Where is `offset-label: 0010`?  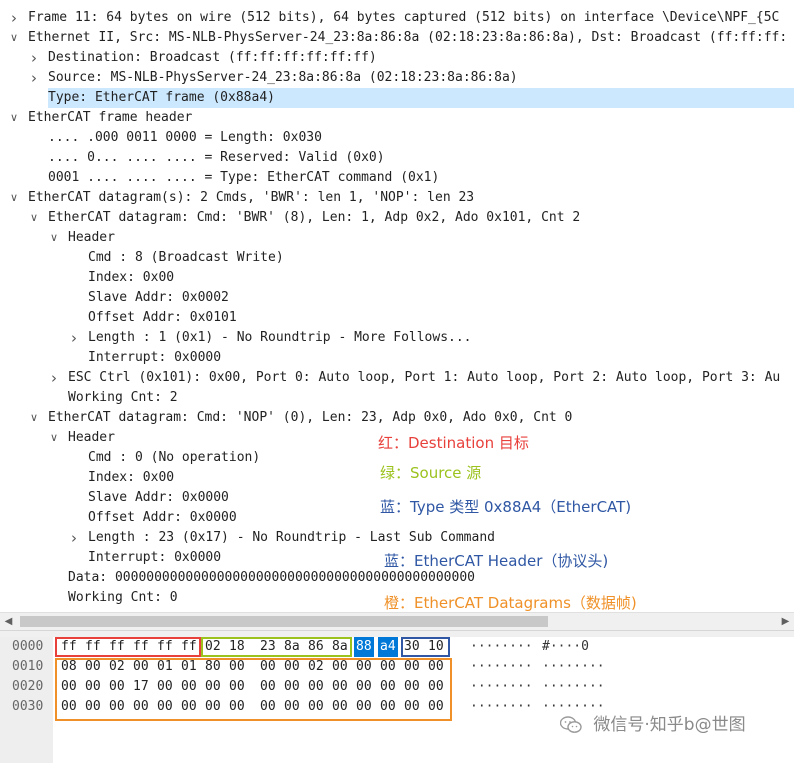 offset-label: 0010 is located at coordinates (28, 666).